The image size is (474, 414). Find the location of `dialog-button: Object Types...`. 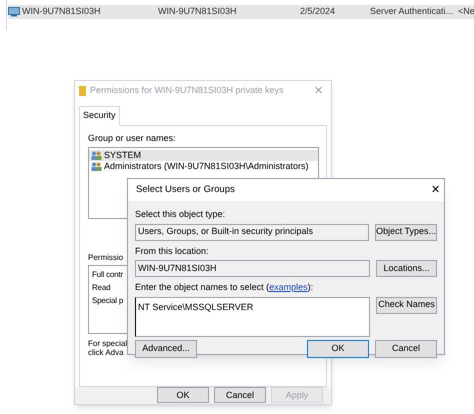

dialog-button: Object Types... is located at coordinates (406, 232).